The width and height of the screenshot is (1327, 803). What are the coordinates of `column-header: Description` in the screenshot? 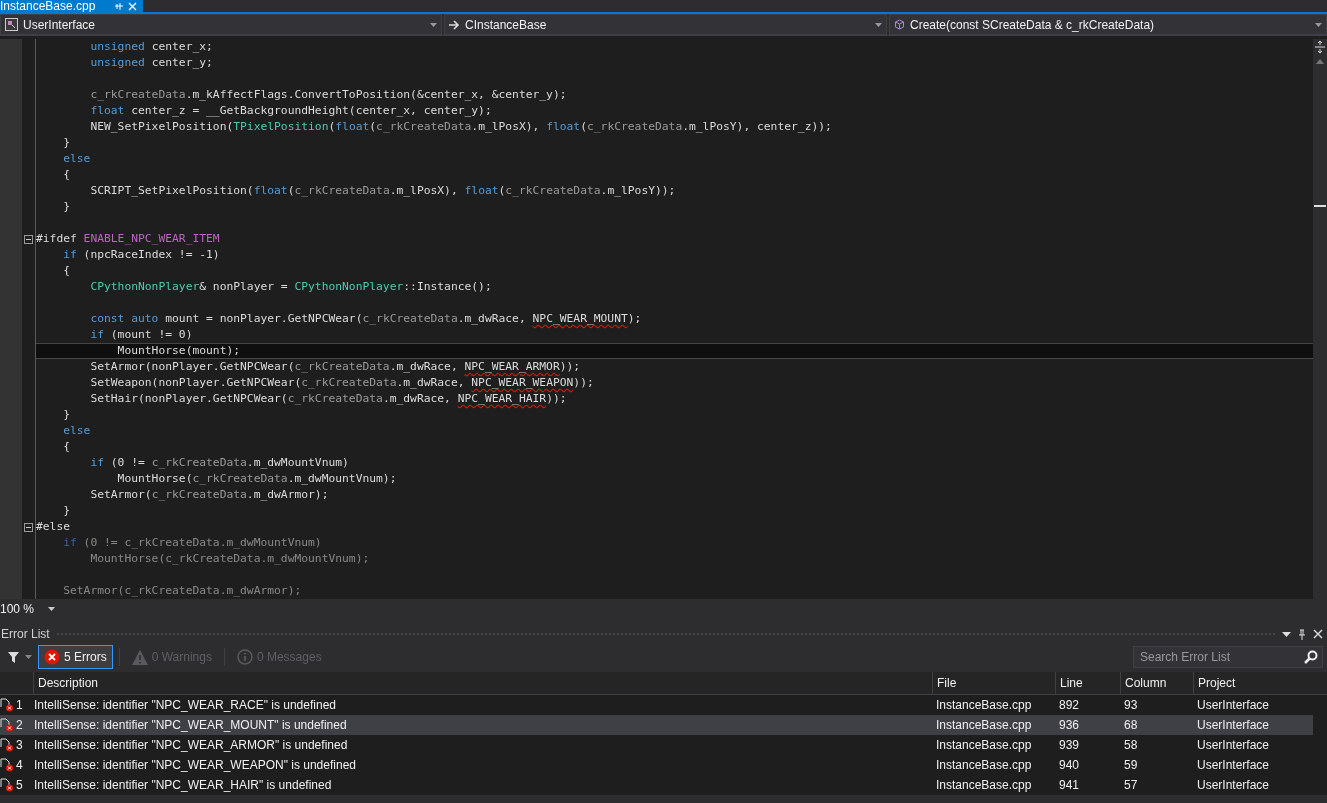 It's located at (482, 683).